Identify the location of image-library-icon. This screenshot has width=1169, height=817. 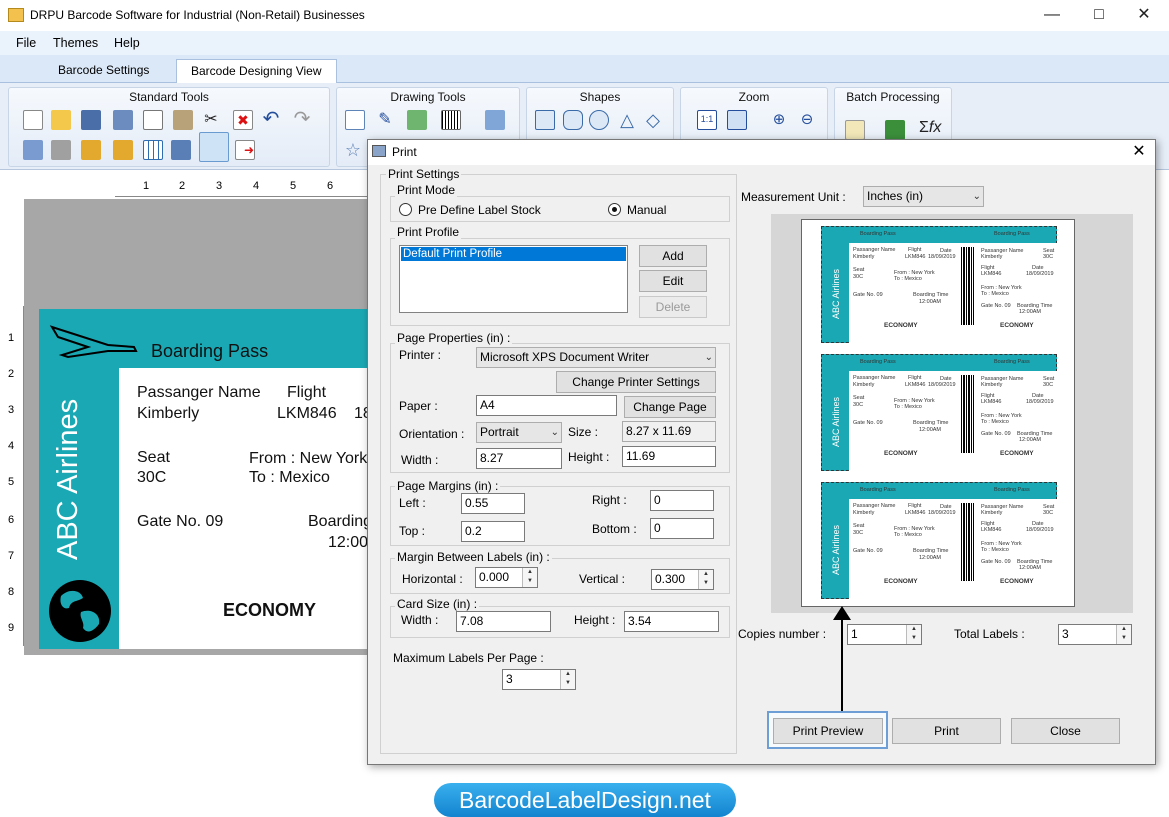
(495, 120).